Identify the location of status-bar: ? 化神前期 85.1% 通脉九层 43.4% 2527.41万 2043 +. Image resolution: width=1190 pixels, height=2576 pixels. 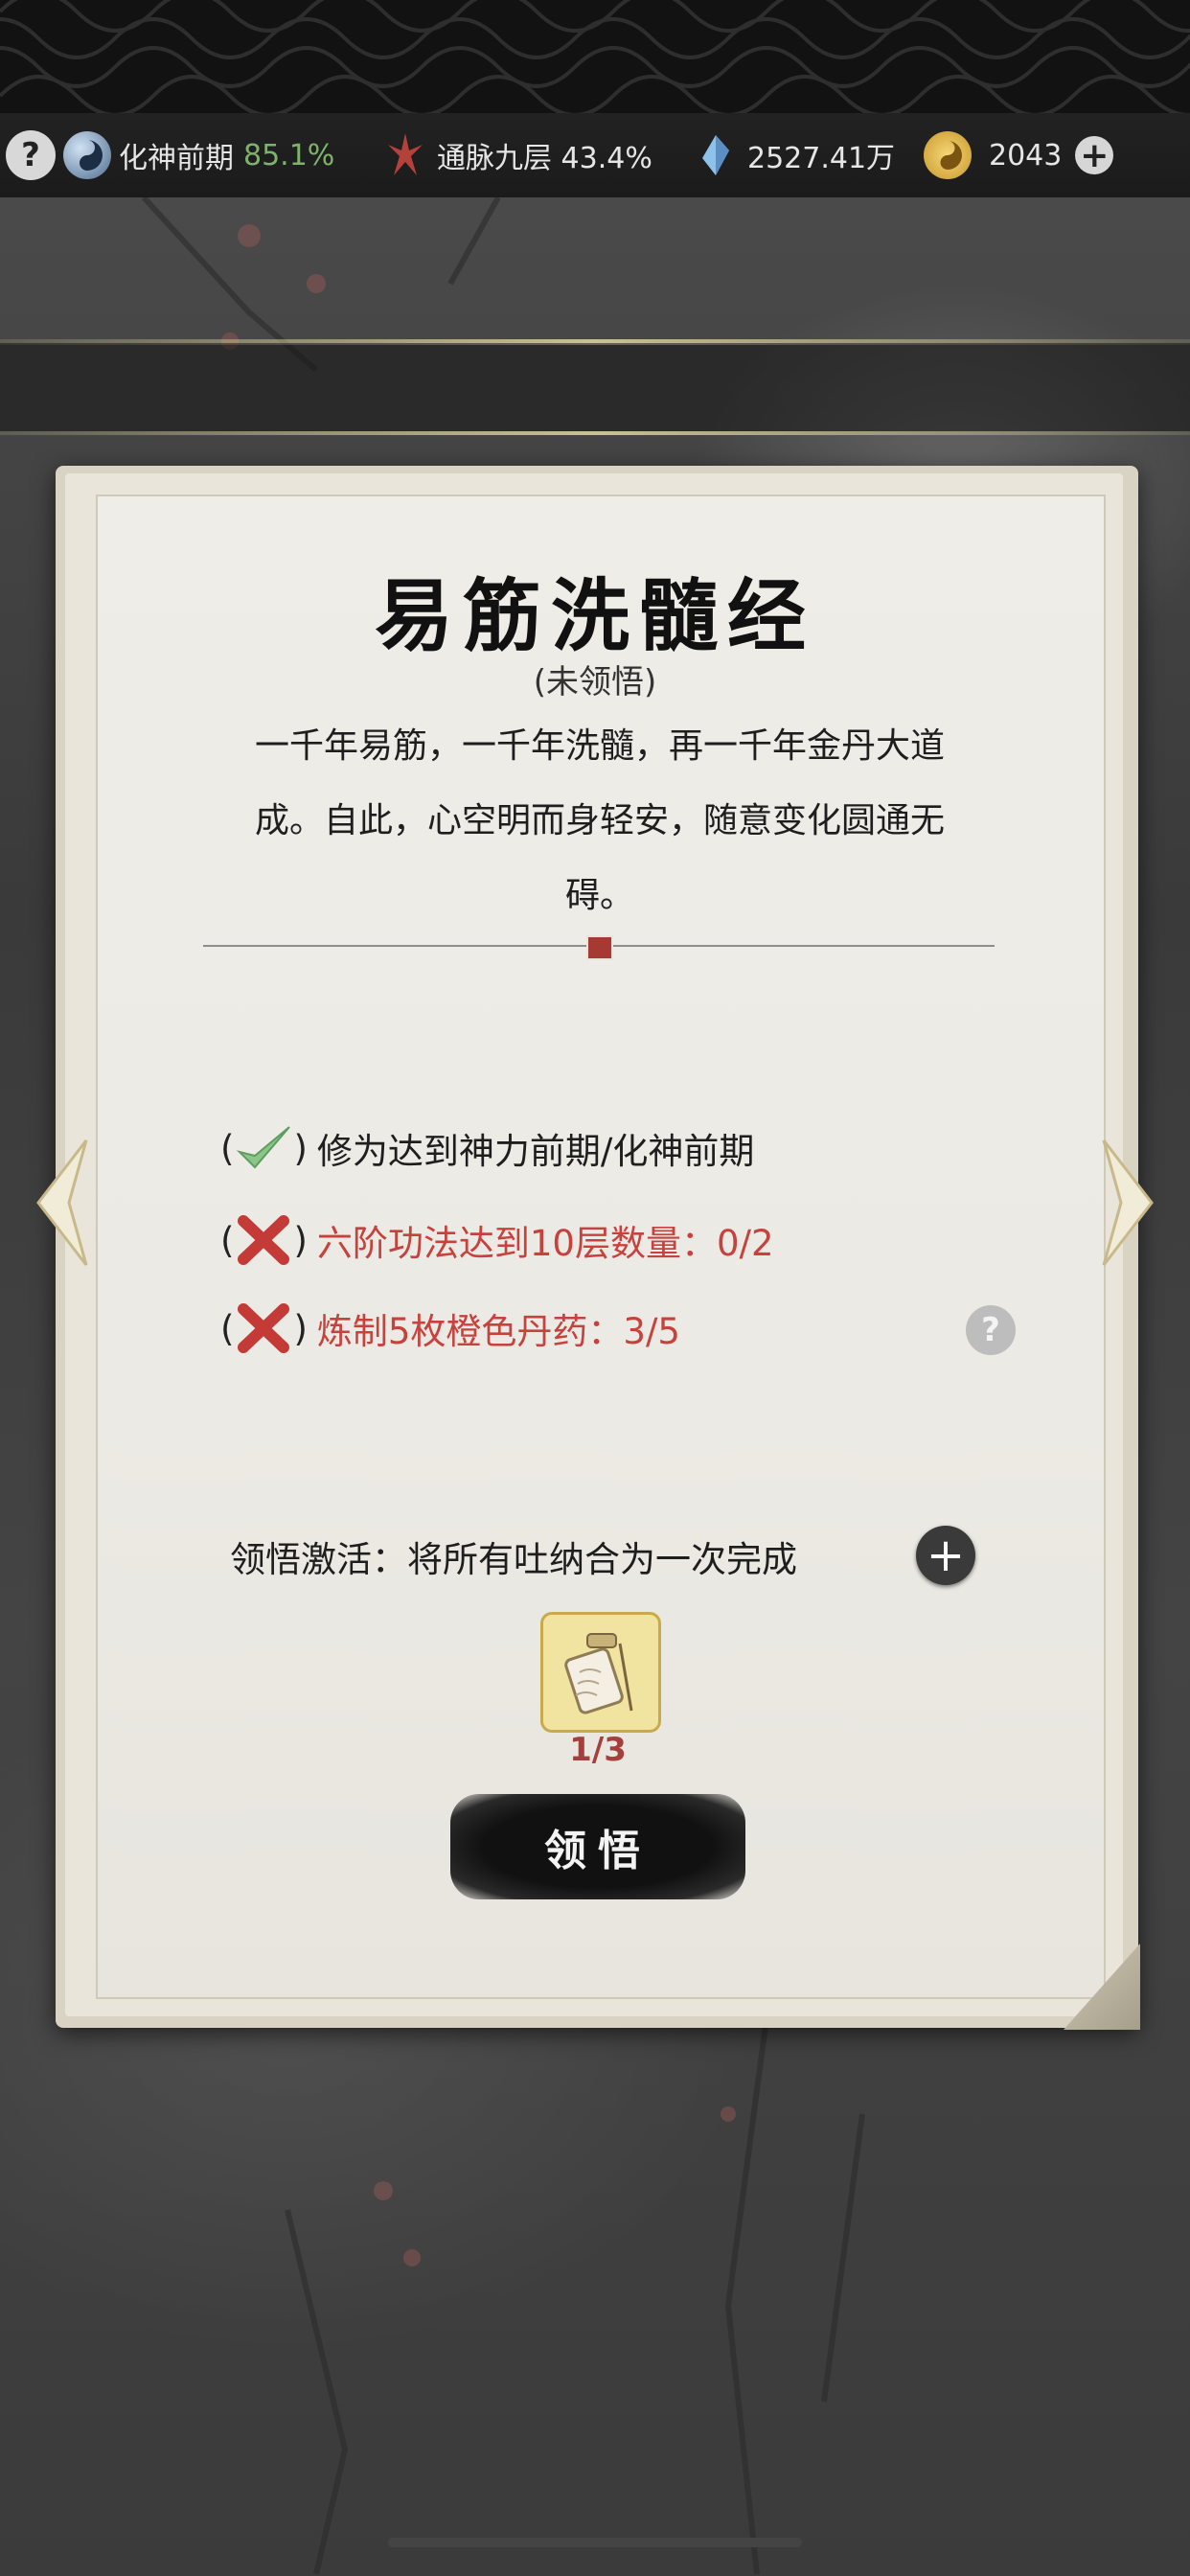
(595, 155).